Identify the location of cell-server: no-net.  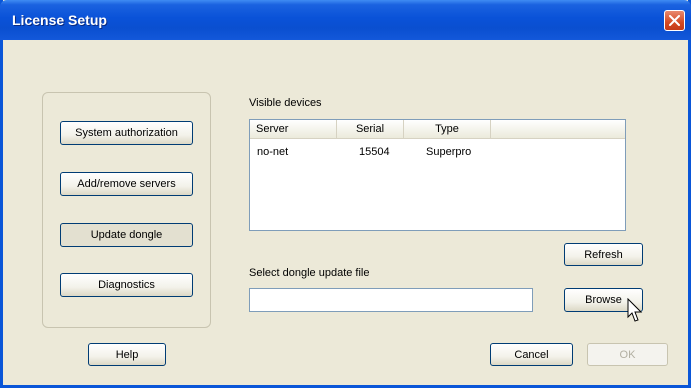
(273, 152).